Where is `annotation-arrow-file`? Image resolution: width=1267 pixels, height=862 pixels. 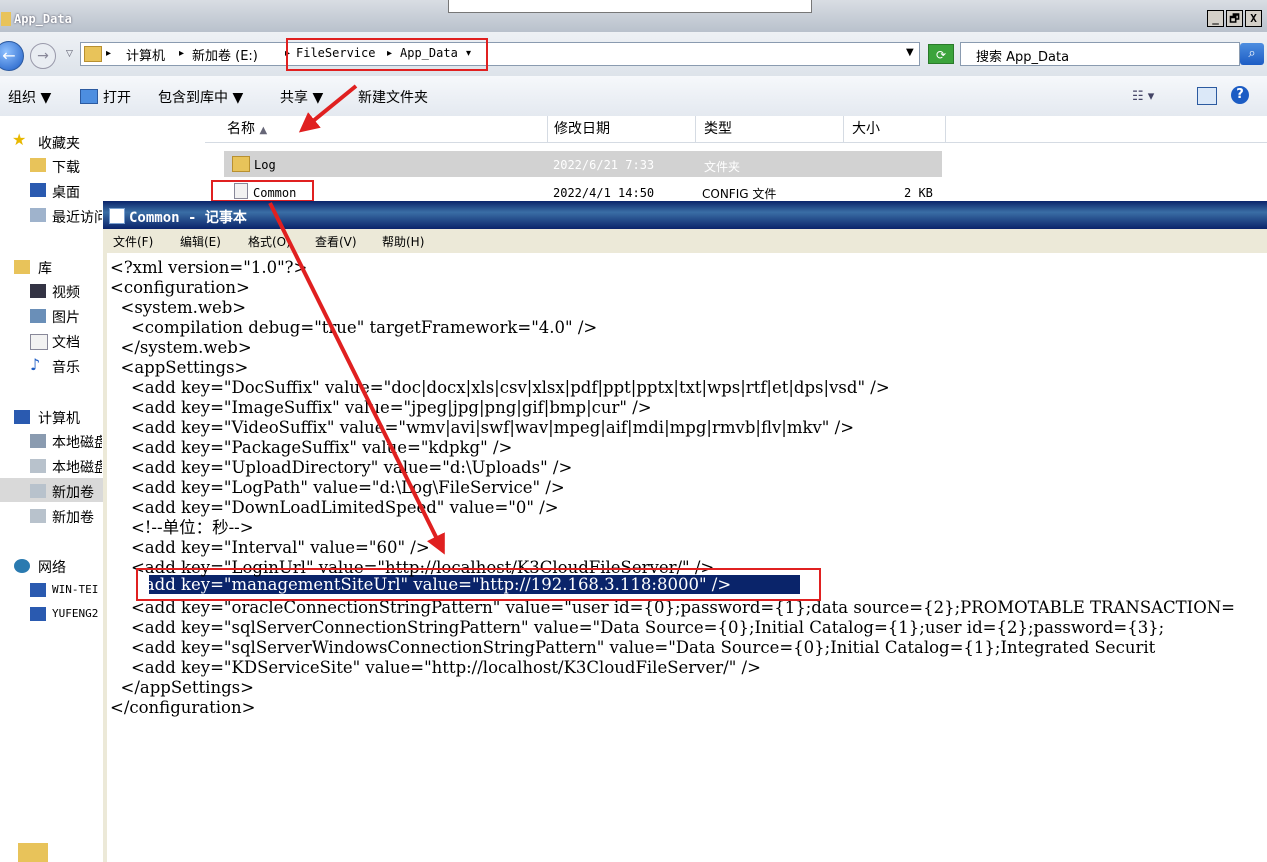 annotation-arrow-file is located at coordinates (356, 378).